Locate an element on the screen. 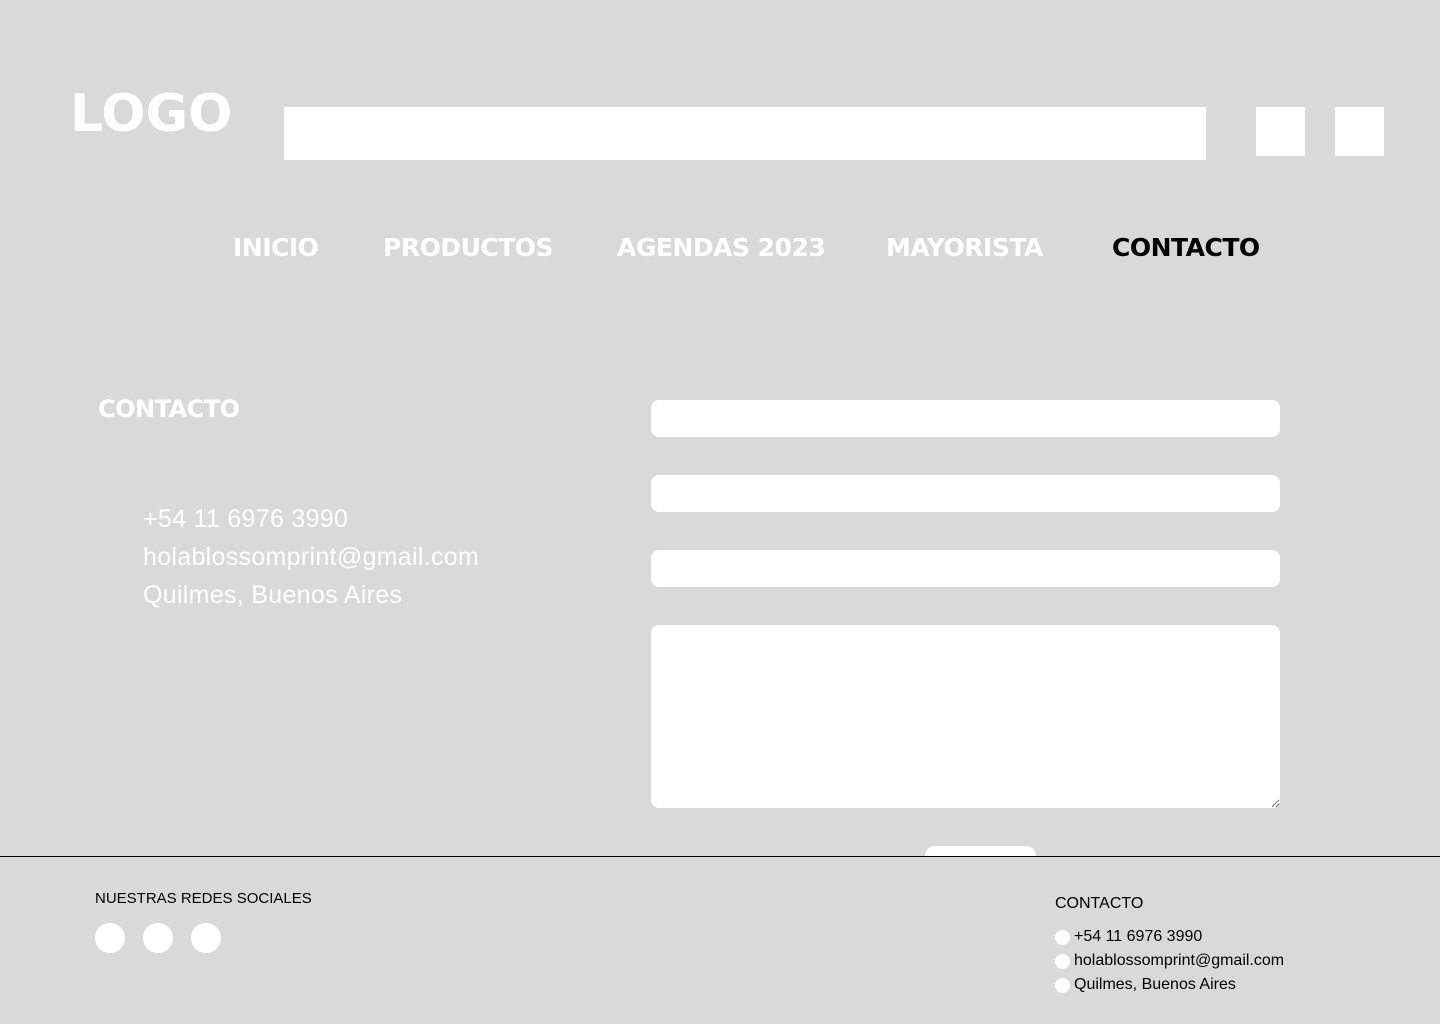 This screenshot has width=1440, height=1024. facebook-icon is located at coordinates (158, 938).